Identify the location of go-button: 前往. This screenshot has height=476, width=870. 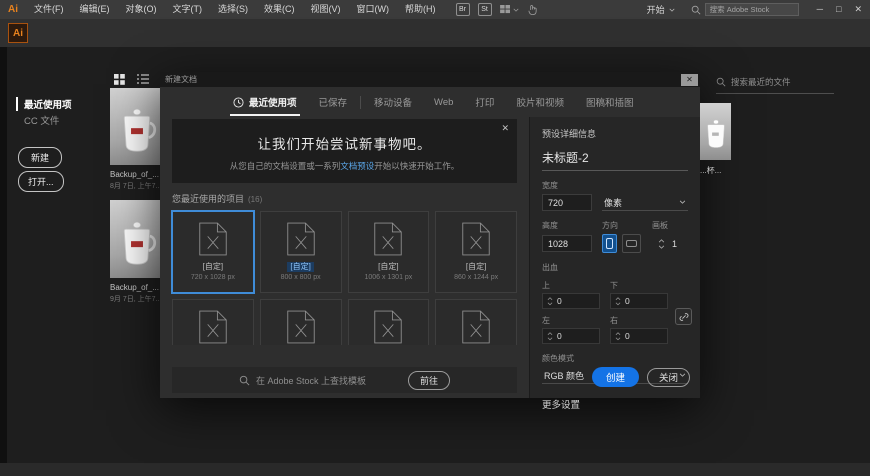
(429, 380).